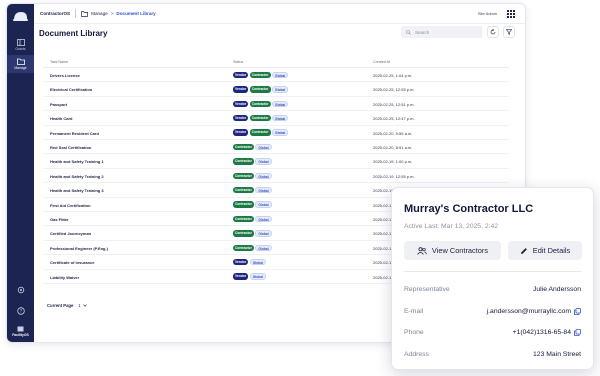 This screenshot has height=376, width=600. Describe the element at coordinates (393, 147) in the screenshot. I see `created-at: 2025-02-20, 8:51 a.m.` at that location.